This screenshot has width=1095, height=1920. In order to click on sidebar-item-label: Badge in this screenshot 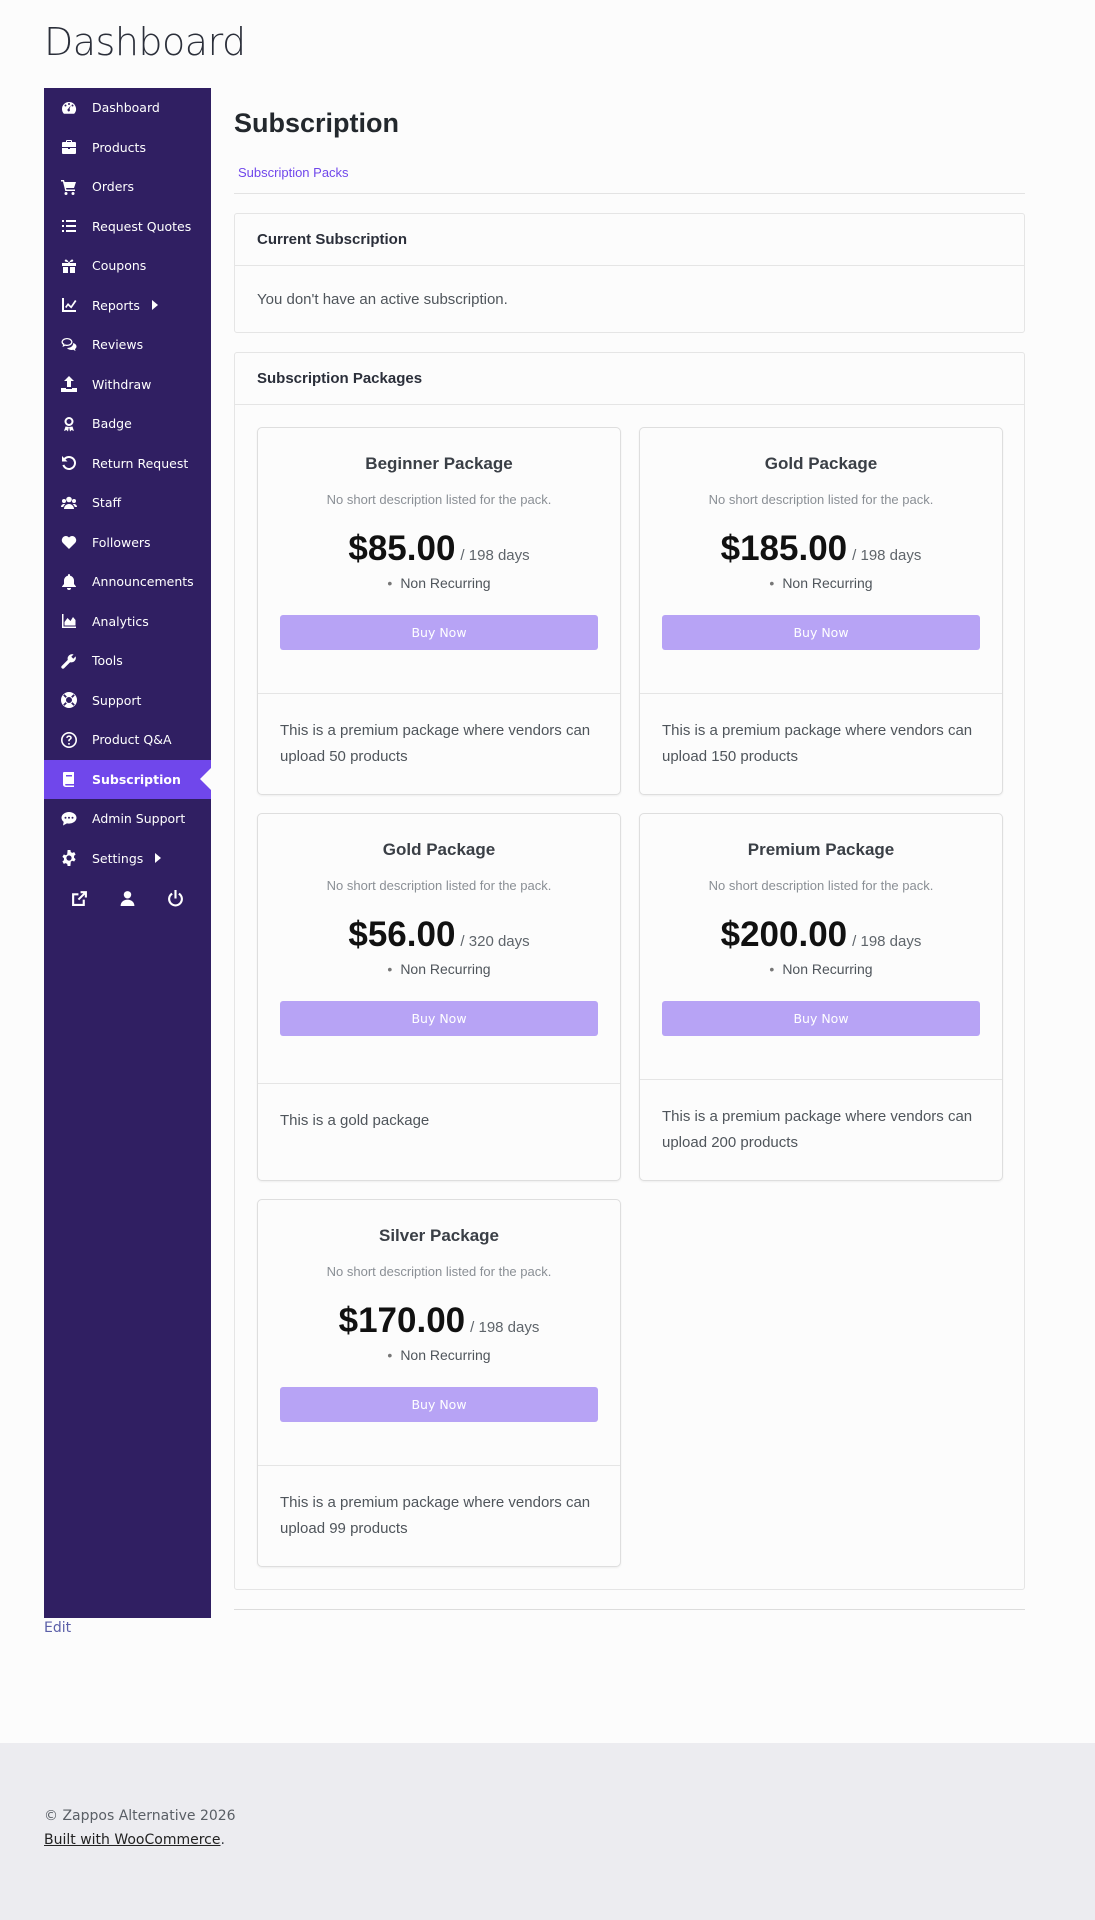, I will do `click(112, 424)`.